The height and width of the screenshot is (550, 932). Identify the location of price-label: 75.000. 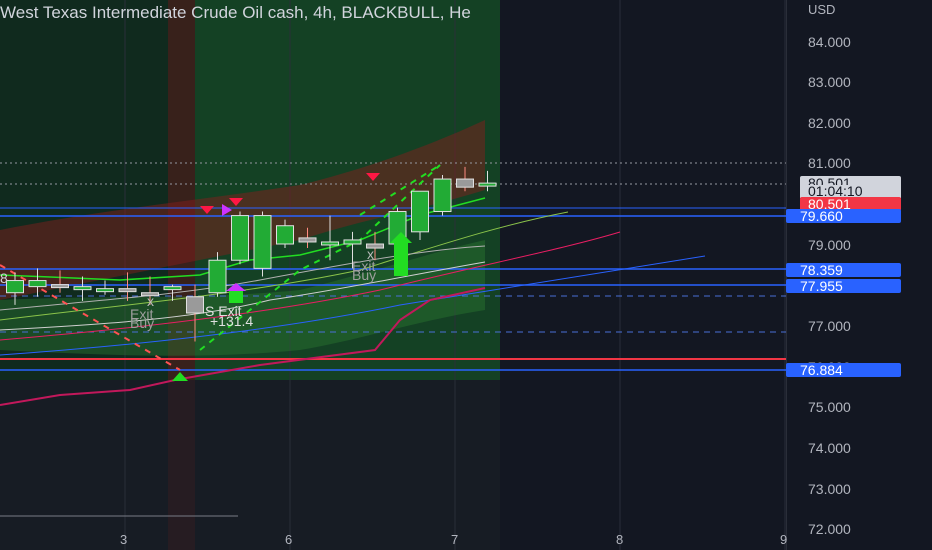
(829, 407).